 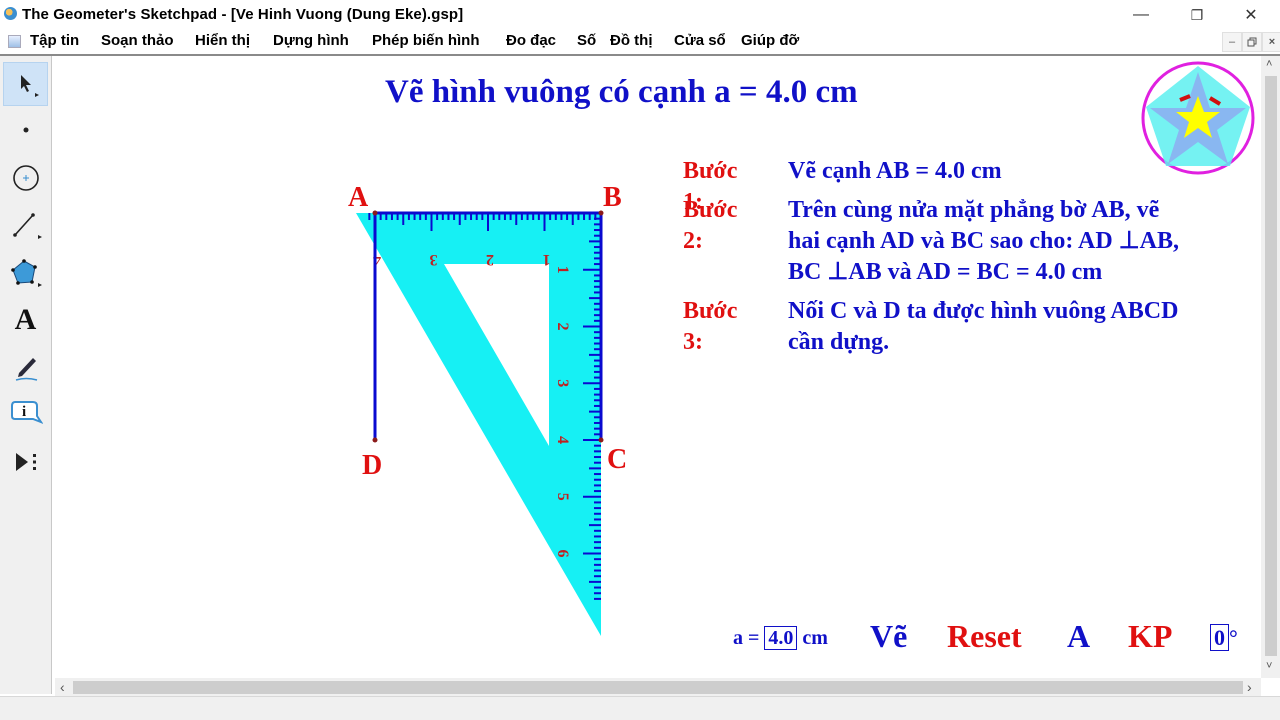 I want to click on degree-symbol: °, so click(x=1233, y=637).